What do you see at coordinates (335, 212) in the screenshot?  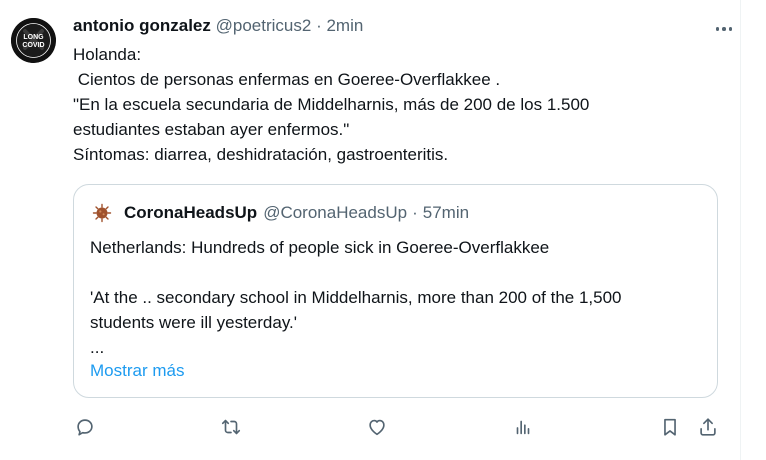 I see `quoted-author-handle: @CoronaHeadsUp` at bounding box center [335, 212].